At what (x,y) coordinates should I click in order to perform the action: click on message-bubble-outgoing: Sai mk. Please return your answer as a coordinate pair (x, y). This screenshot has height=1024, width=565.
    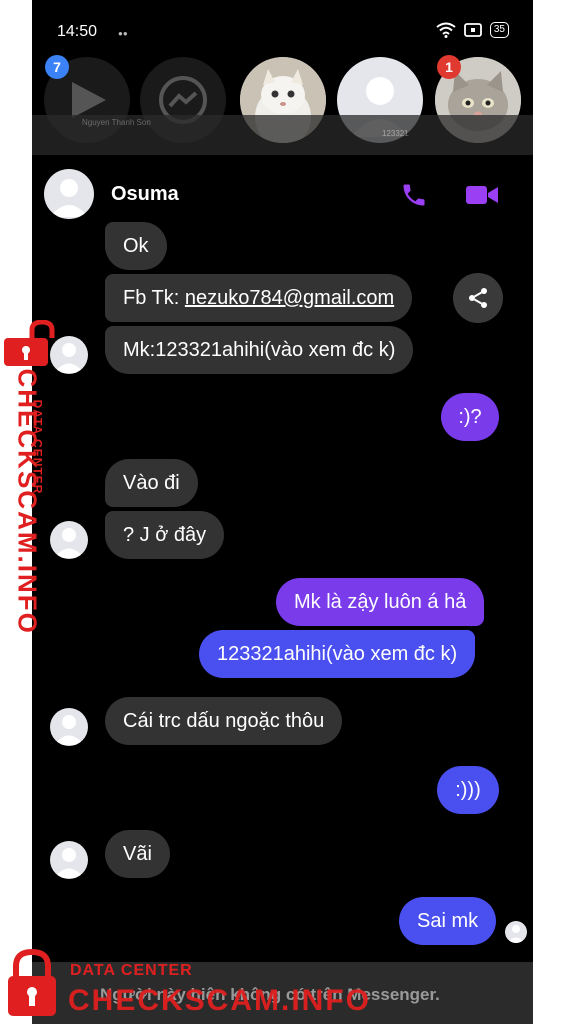
    Looking at the image, I should click on (448, 921).